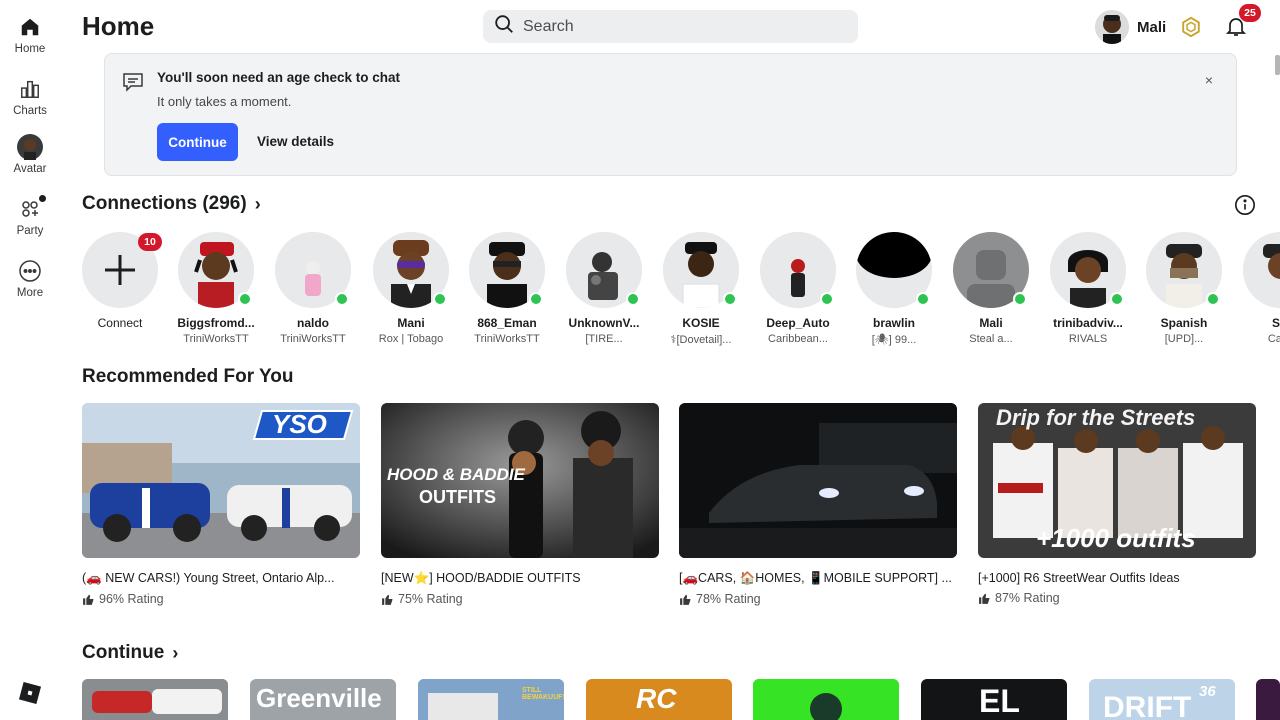 The height and width of the screenshot is (720, 1280). I want to click on close-icon: ×, so click(1209, 80).